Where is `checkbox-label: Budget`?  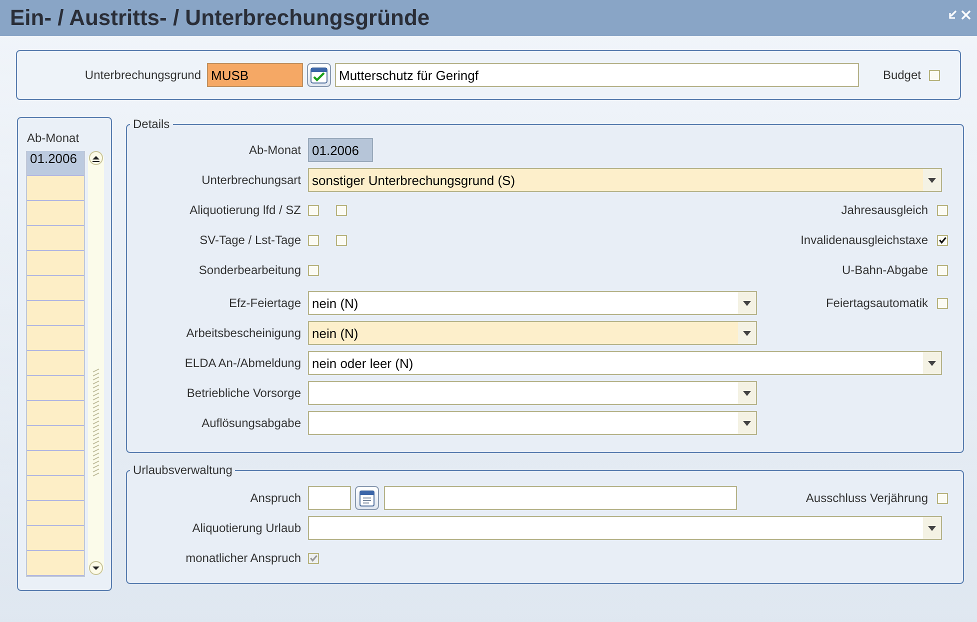
checkbox-label: Budget is located at coordinates (901, 75).